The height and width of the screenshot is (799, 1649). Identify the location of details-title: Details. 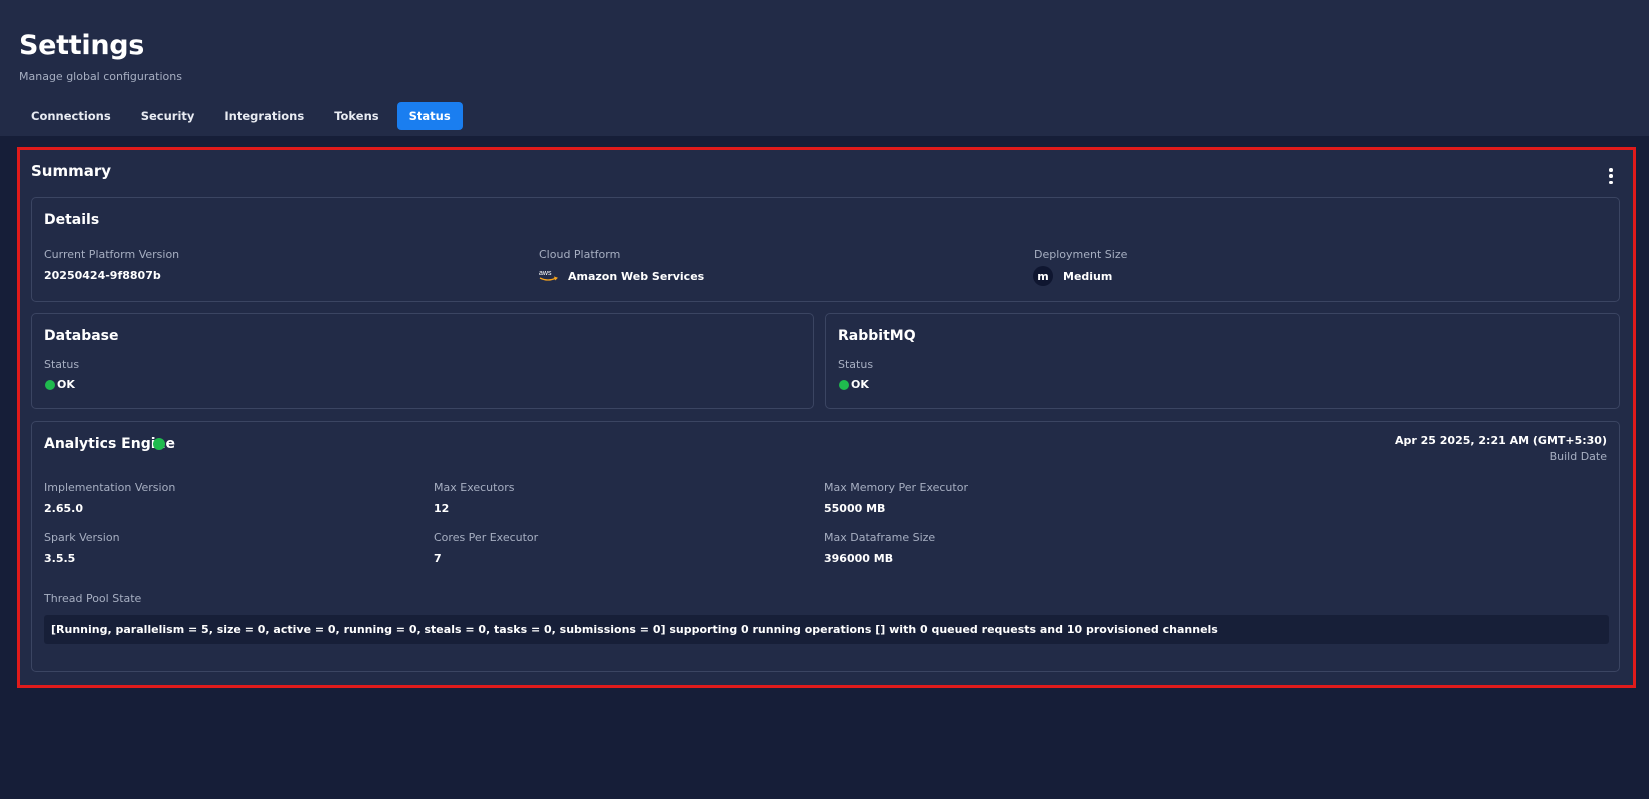
(72, 220).